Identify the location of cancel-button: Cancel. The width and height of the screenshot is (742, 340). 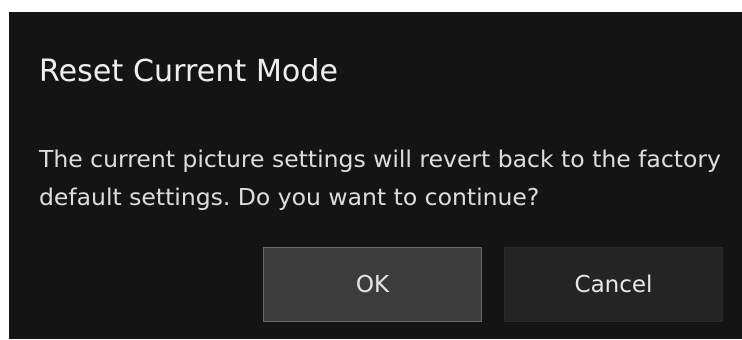
(613, 284).